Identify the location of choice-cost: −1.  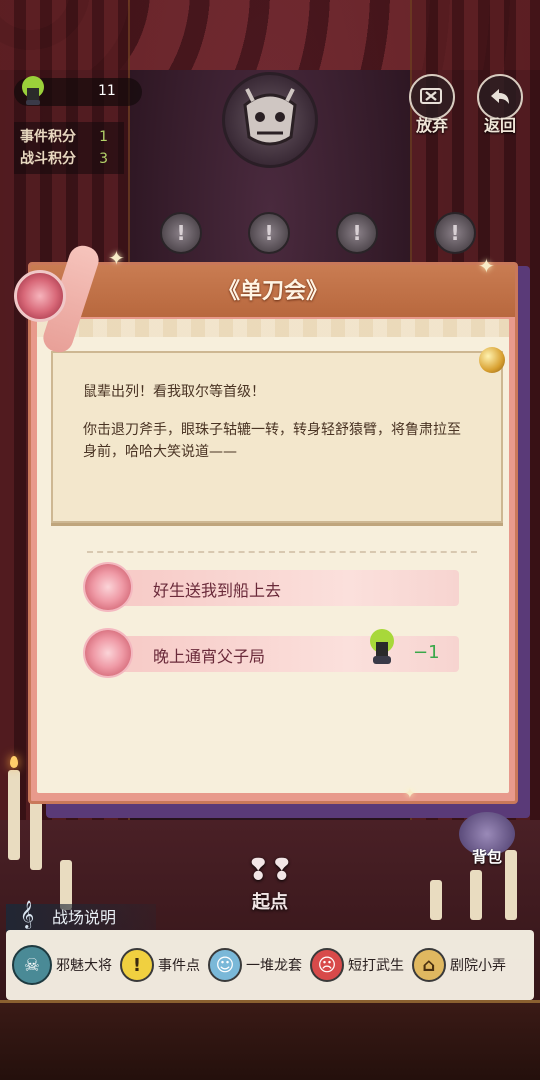
(426, 652).